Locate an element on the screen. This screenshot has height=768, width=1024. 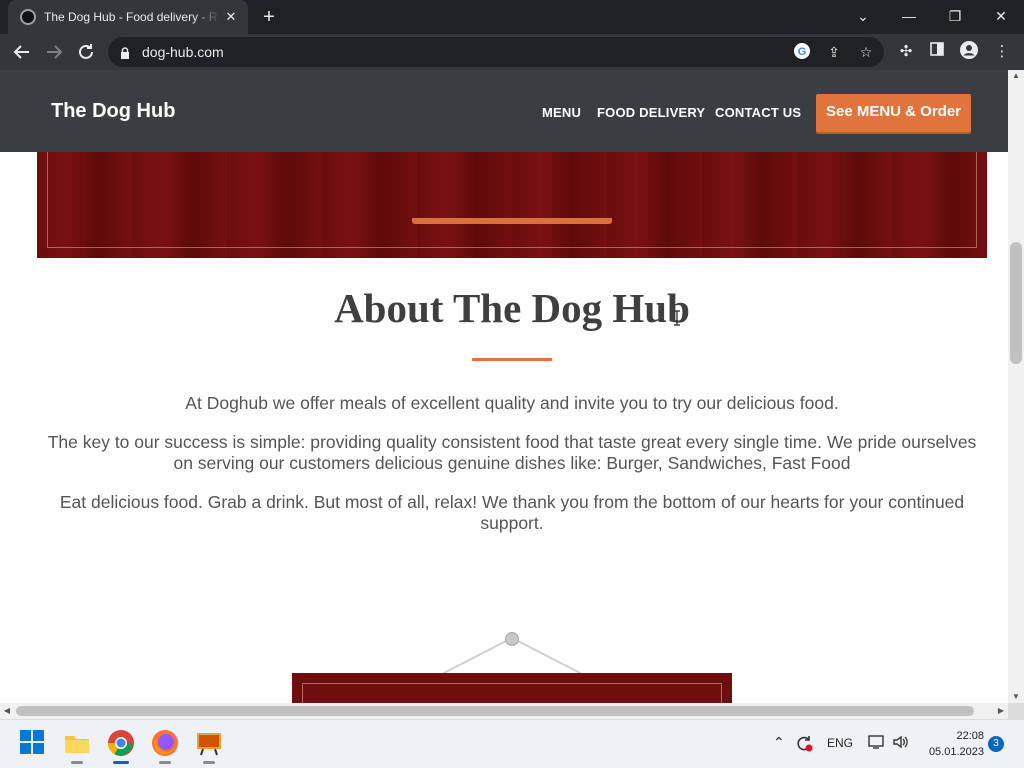
taskbar: ⌃ ENG 22:08 05.01.2023 3 is located at coordinates (512, 743).